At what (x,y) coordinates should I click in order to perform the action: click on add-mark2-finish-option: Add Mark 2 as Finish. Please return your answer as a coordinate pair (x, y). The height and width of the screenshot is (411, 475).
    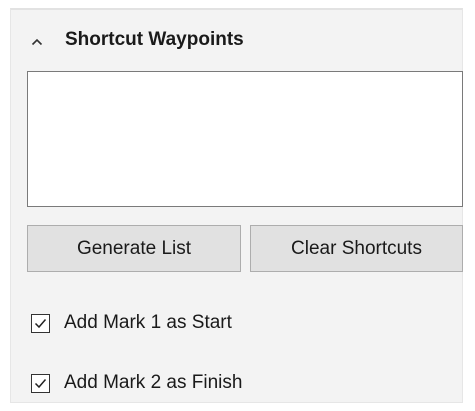
    Looking at the image, I should click on (136, 383).